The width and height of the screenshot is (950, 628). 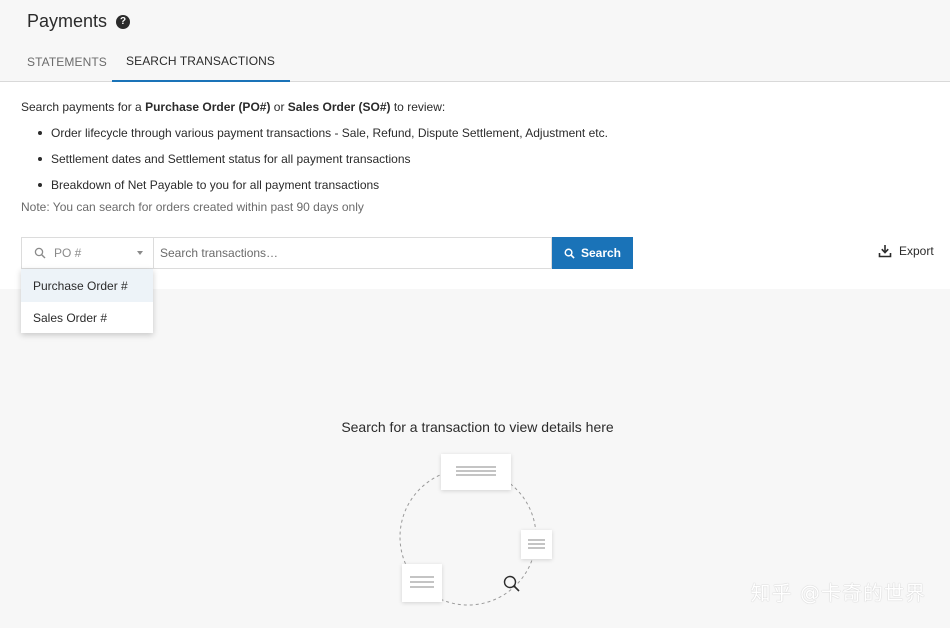 I want to click on search-bar: PO # Search, so click(x=327, y=253).